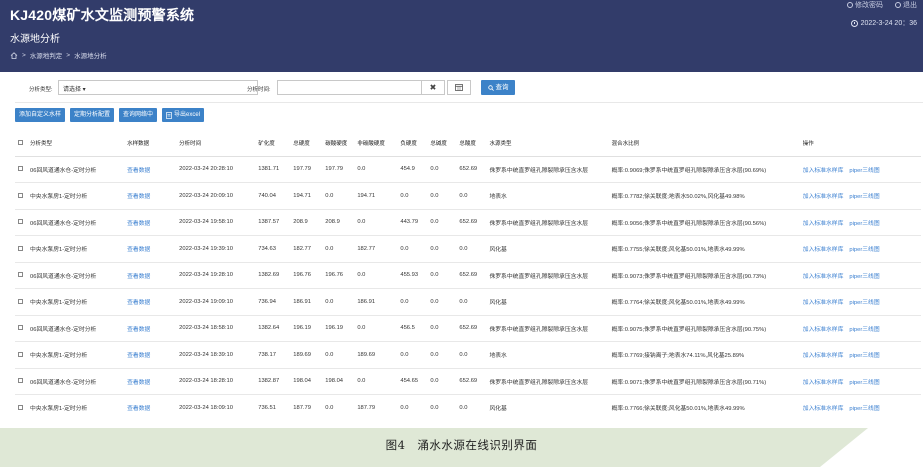 Image resolution: width=923 pixels, height=467 pixels. I want to click on cell-mix-ratio: 概率:0.7782;徐关联度;地表水50.02%,风化基49.98%, so click(704, 196).